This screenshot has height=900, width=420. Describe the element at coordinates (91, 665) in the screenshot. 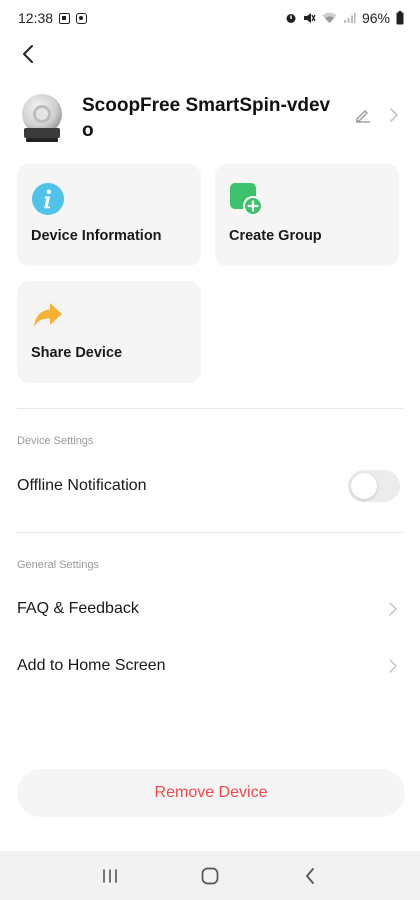

I see `add-to-home-screen-label: Add to Home Screen` at that location.